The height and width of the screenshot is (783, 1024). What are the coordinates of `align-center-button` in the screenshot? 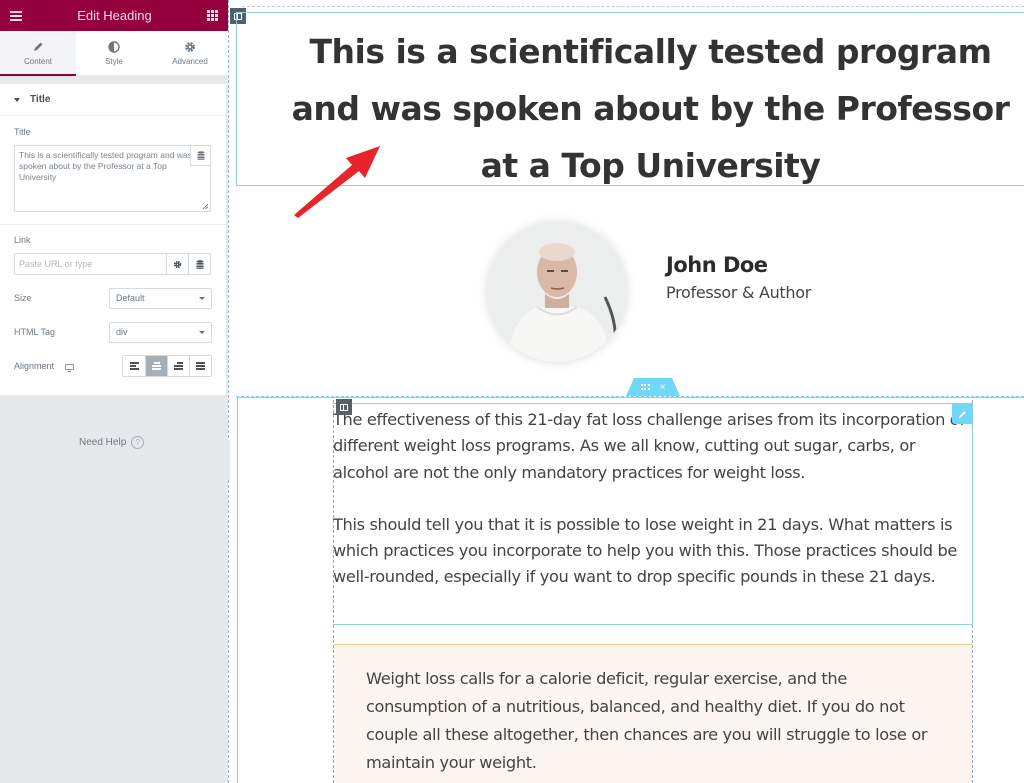 It's located at (156, 366).